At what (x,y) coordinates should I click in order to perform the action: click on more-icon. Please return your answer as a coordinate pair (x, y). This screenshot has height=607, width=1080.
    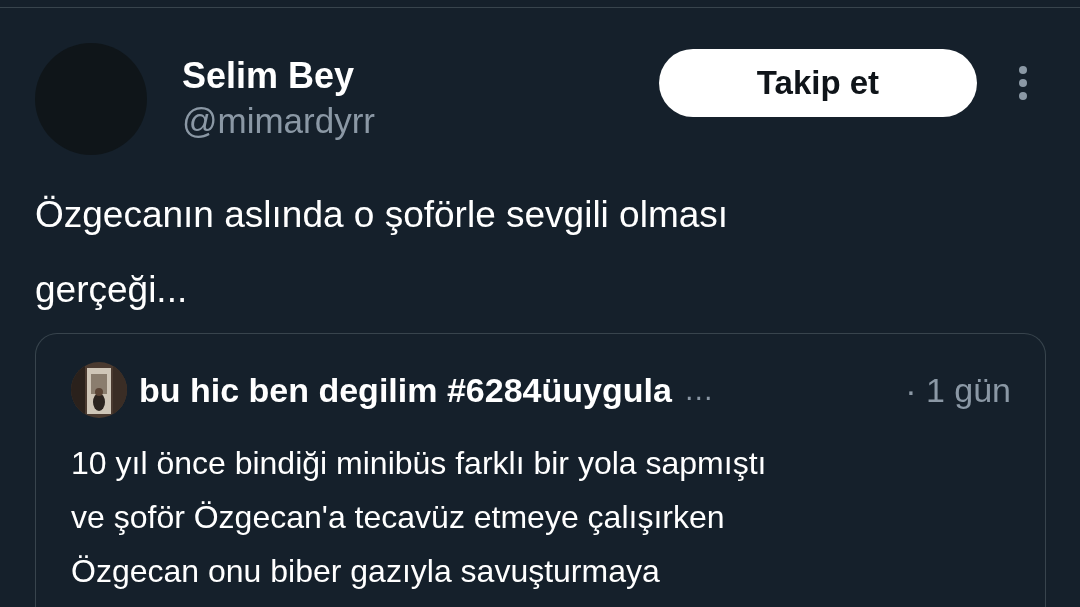
    Looking at the image, I should click on (1023, 83).